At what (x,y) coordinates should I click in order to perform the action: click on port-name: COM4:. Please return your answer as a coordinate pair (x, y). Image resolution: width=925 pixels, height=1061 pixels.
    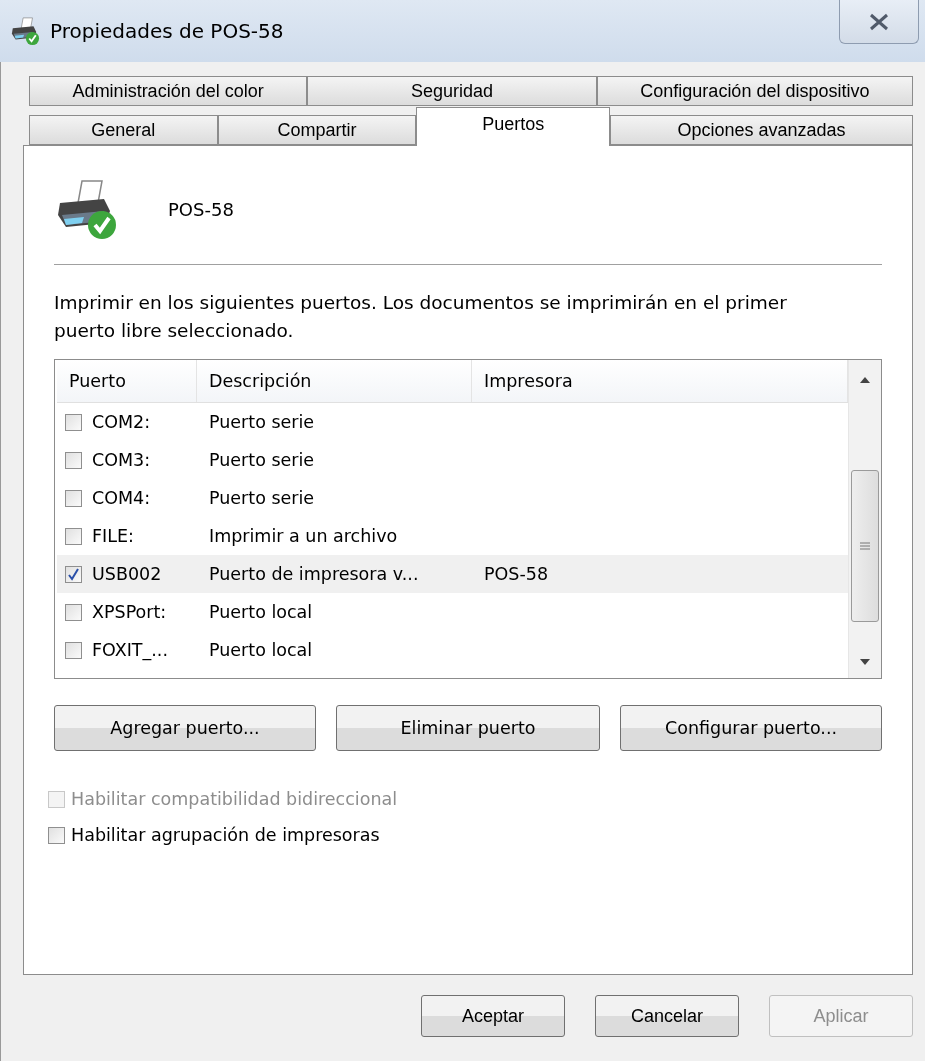
    Looking at the image, I should click on (121, 498).